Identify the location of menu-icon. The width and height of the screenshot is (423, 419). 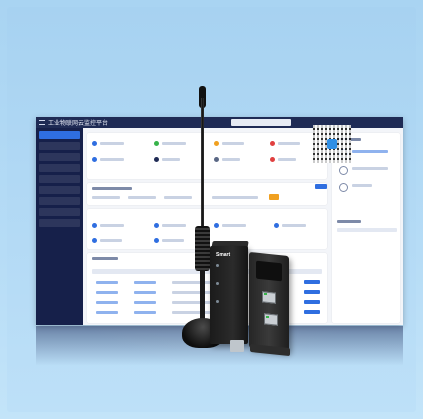
(42, 122).